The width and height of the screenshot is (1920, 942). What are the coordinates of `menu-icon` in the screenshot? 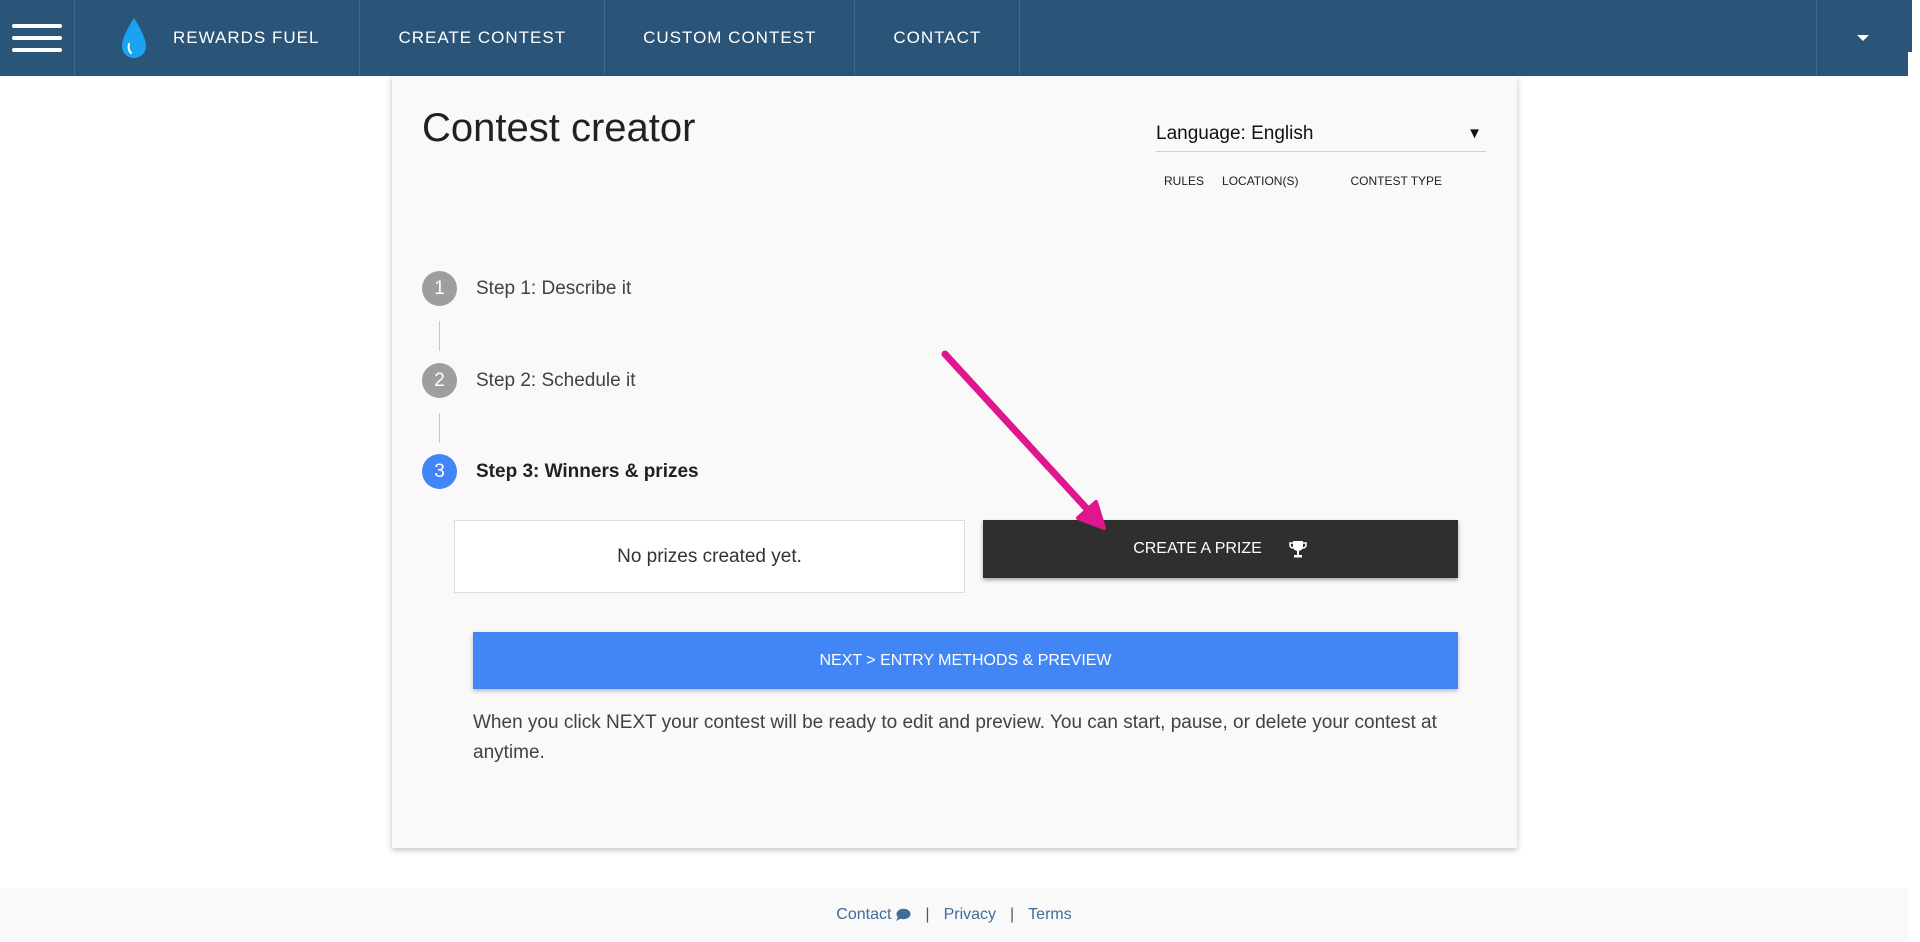 It's located at (37, 38).